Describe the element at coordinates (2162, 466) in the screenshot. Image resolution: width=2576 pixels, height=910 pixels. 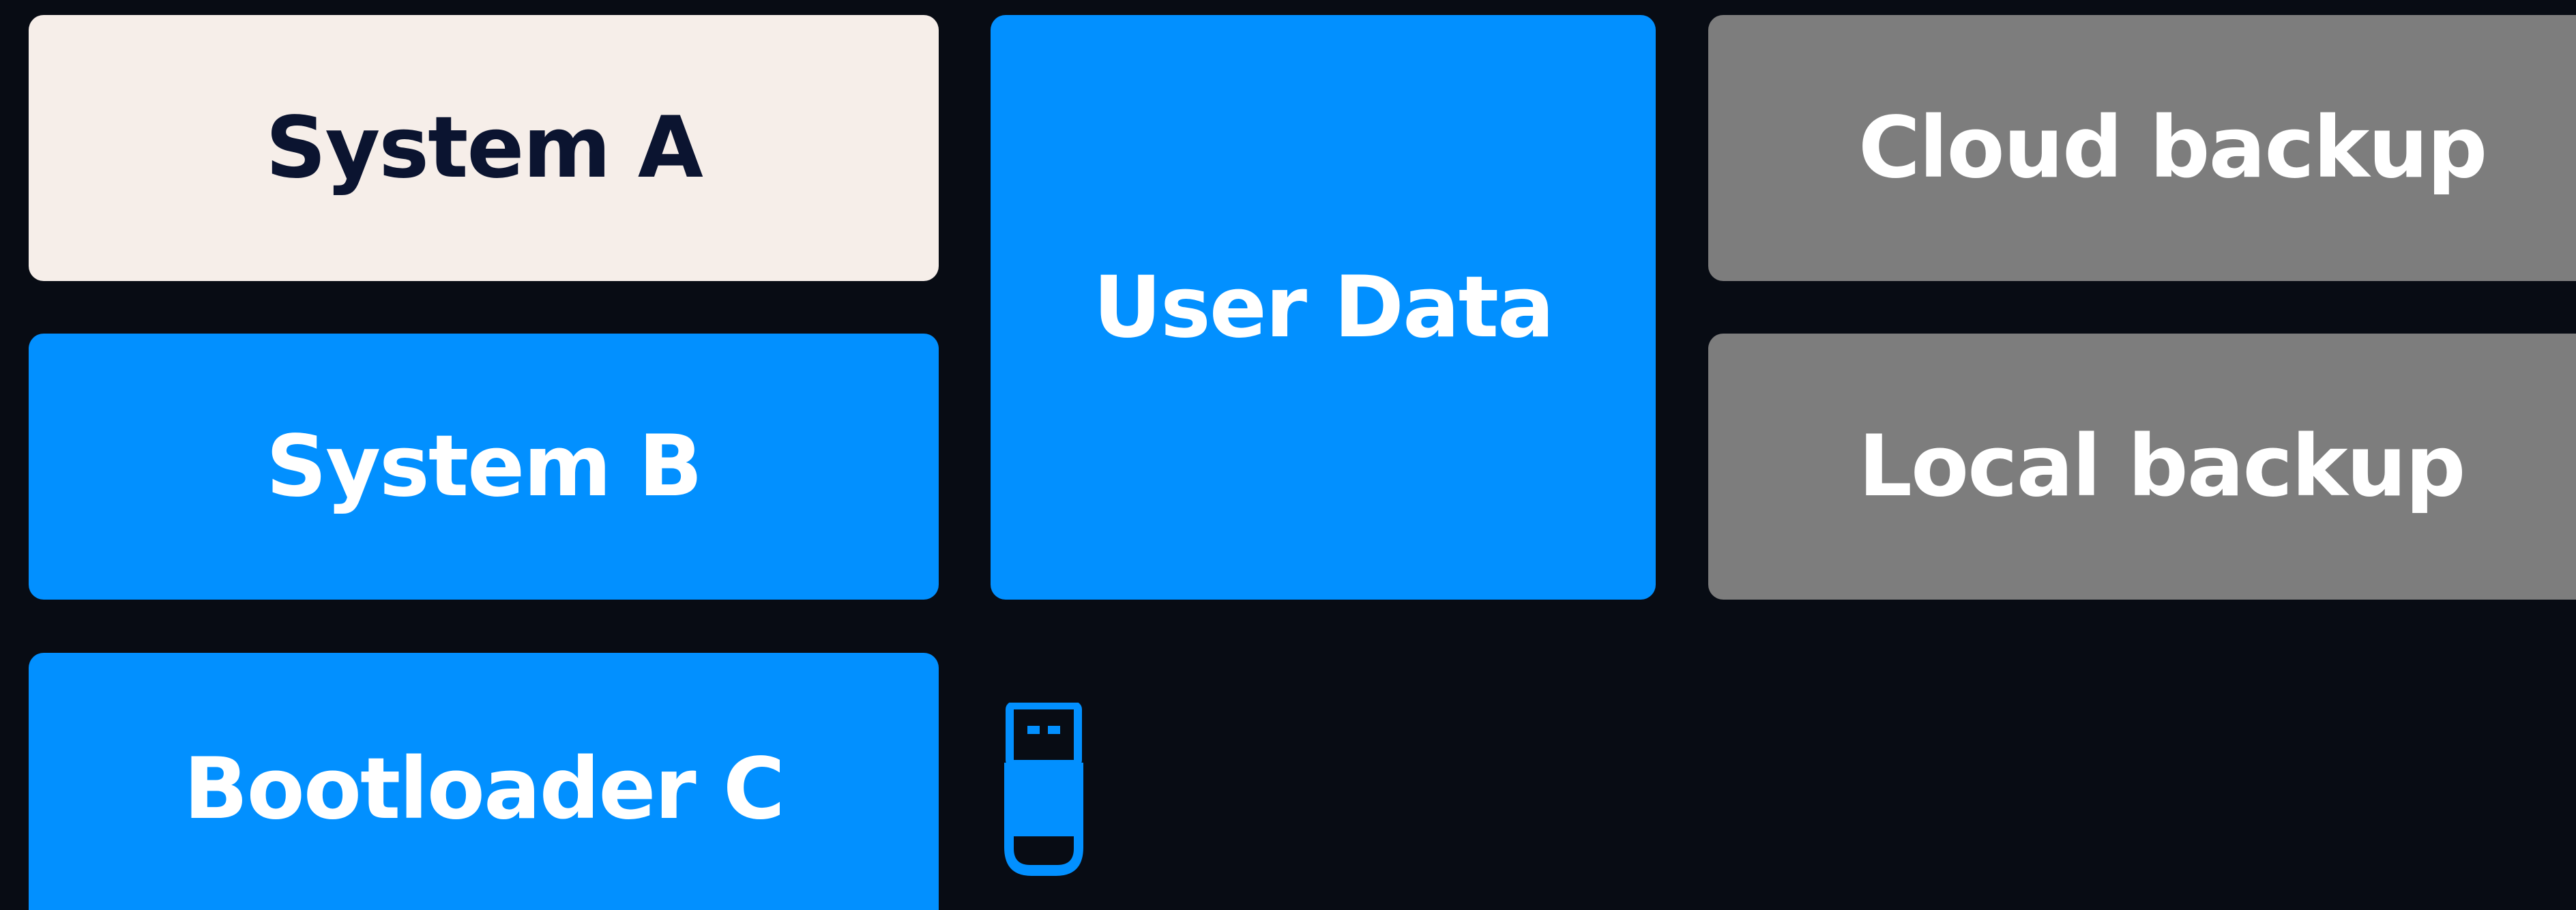
I see `local-backup-label: Local backup` at that location.